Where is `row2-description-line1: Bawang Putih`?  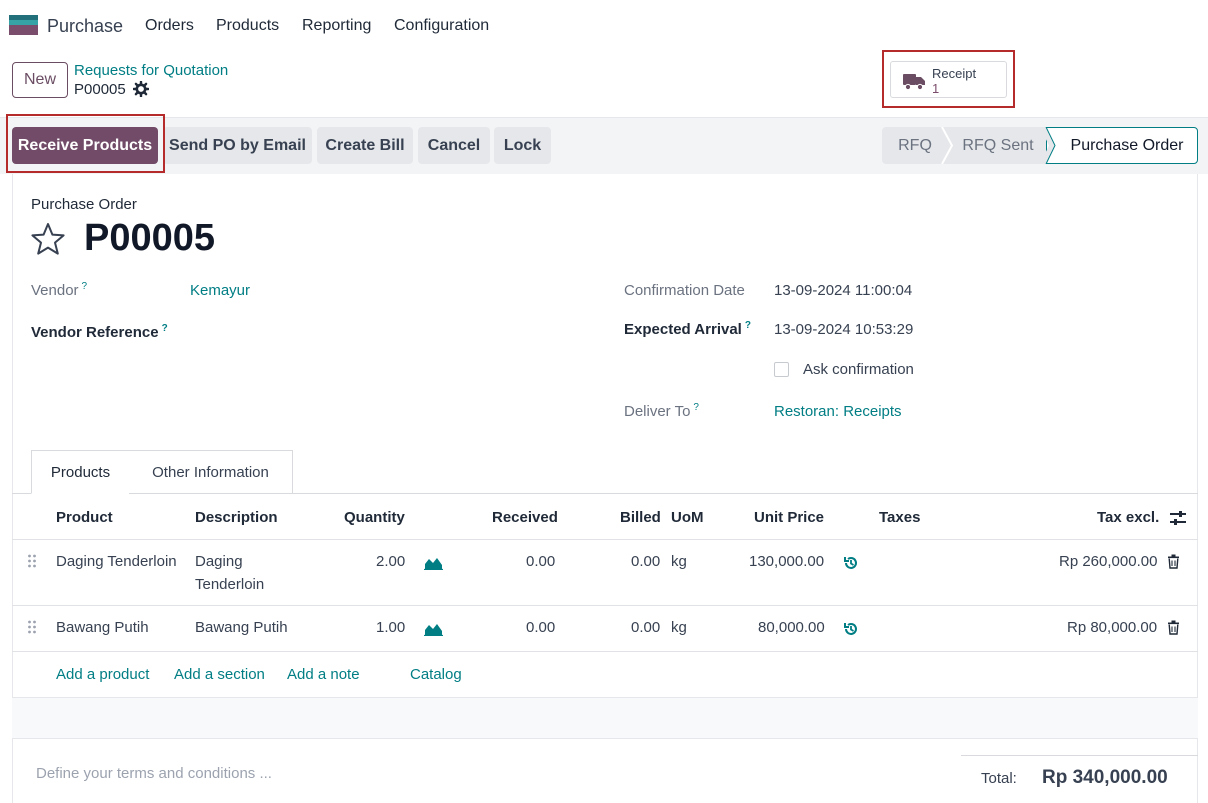
row2-description-line1: Bawang Putih is located at coordinates (241, 627).